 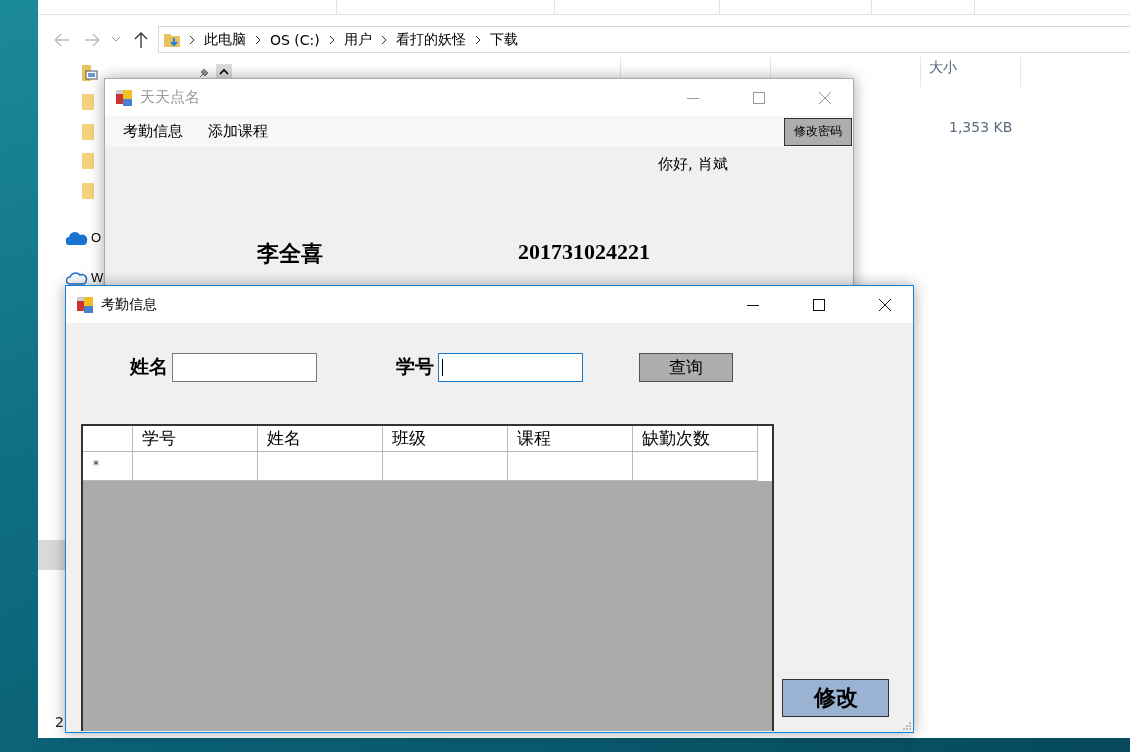 What do you see at coordinates (108, 466) in the screenshot?
I see `new-row-marker: *` at bounding box center [108, 466].